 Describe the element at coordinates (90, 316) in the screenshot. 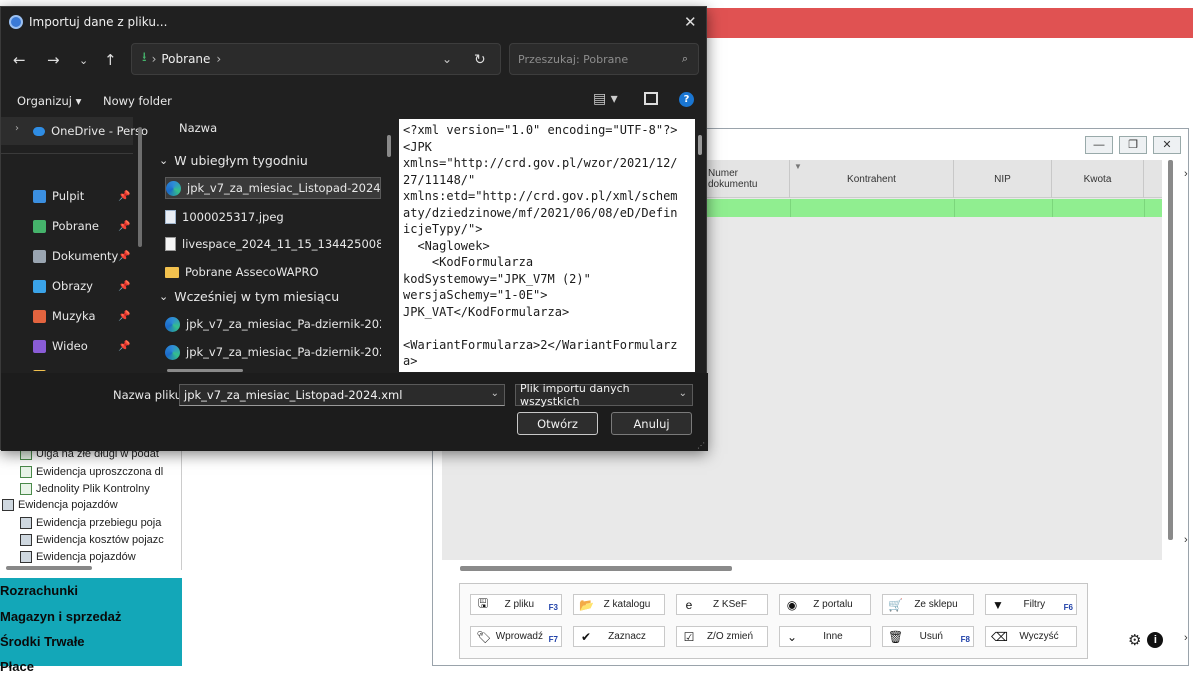

I see `nav-item-muzyka: Muzyka 📌` at that location.